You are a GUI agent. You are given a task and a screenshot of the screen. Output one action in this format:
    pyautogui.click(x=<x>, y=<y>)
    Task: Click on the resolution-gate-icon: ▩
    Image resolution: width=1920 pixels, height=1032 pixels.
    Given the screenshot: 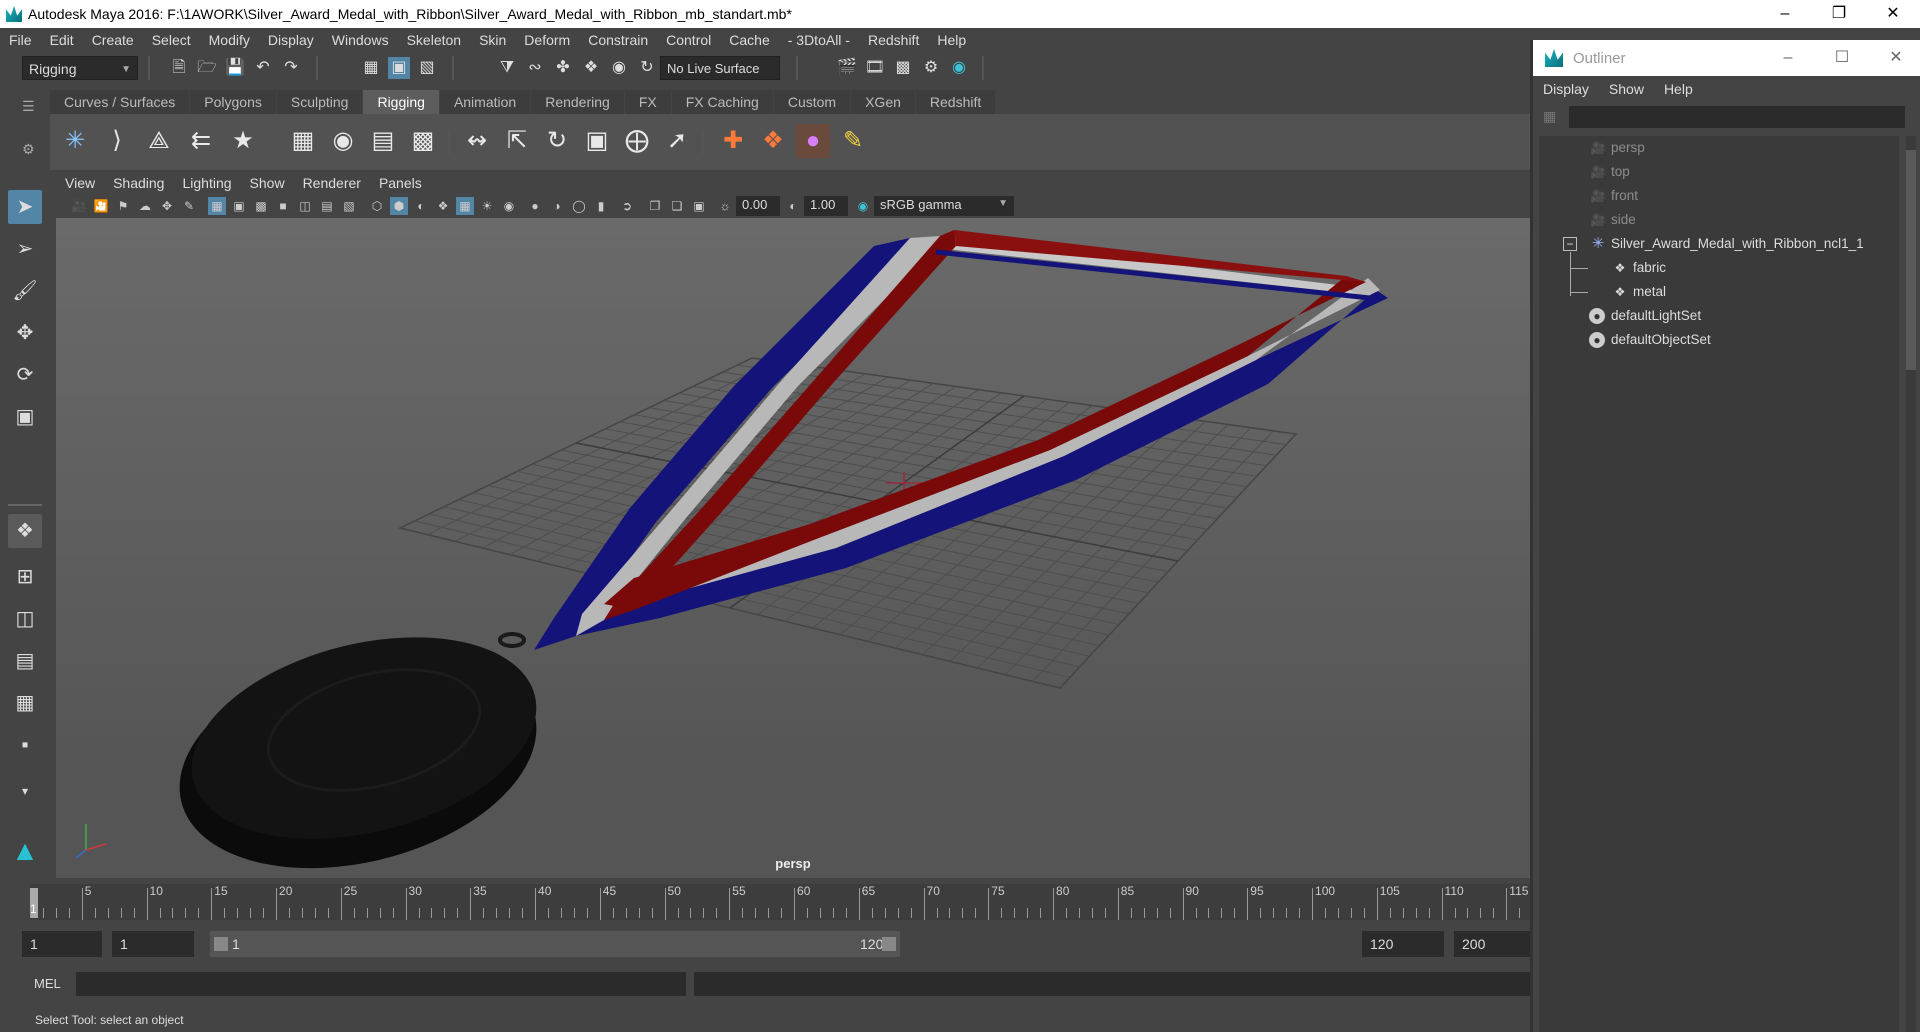 What is the action you would take?
    pyautogui.click(x=261, y=206)
    